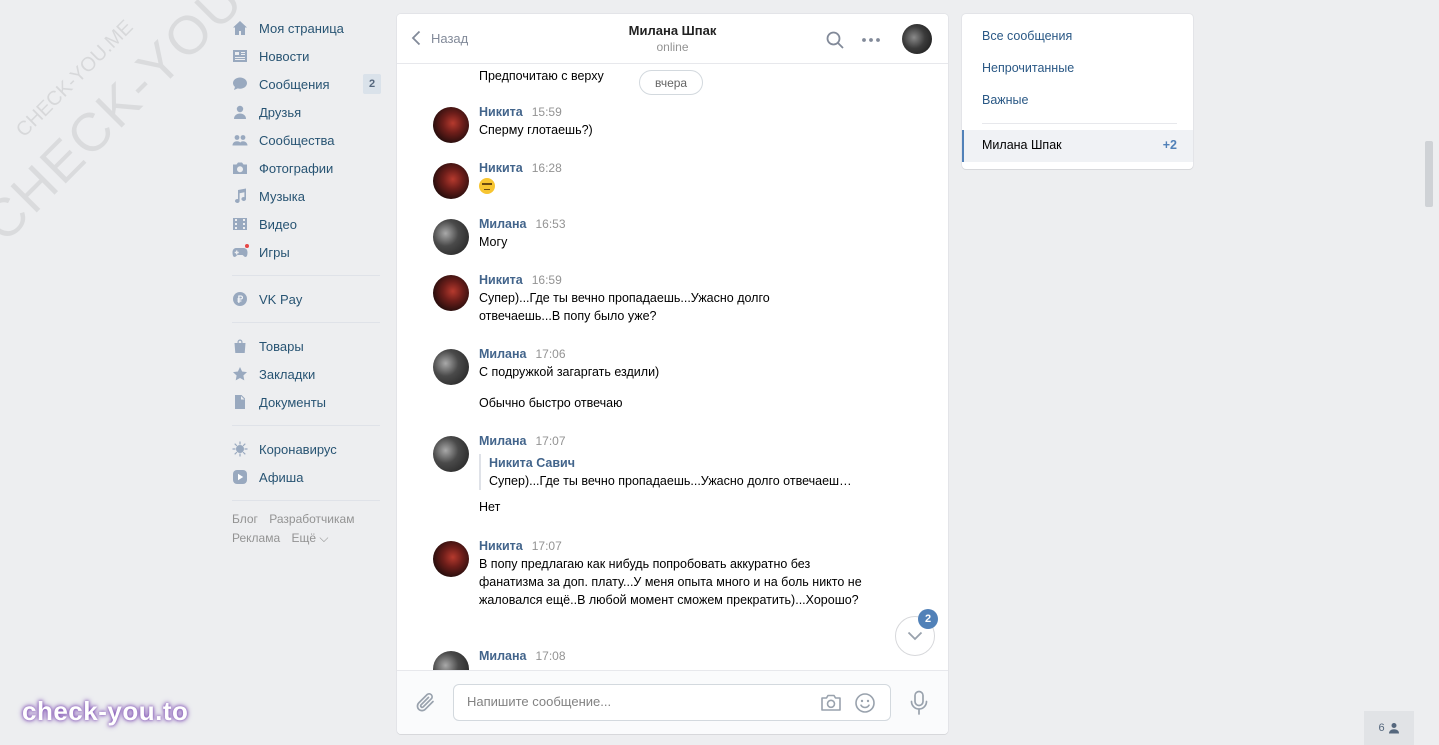 The height and width of the screenshot is (745, 1439). What do you see at coordinates (490, 507) in the screenshot?
I see `message-text: Нет` at bounding box center [490, 507].